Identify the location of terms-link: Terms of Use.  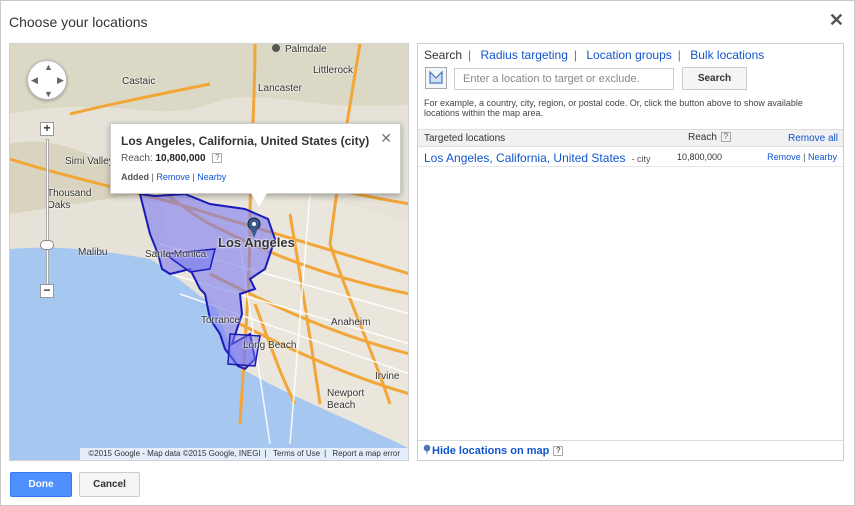
(296, 453).